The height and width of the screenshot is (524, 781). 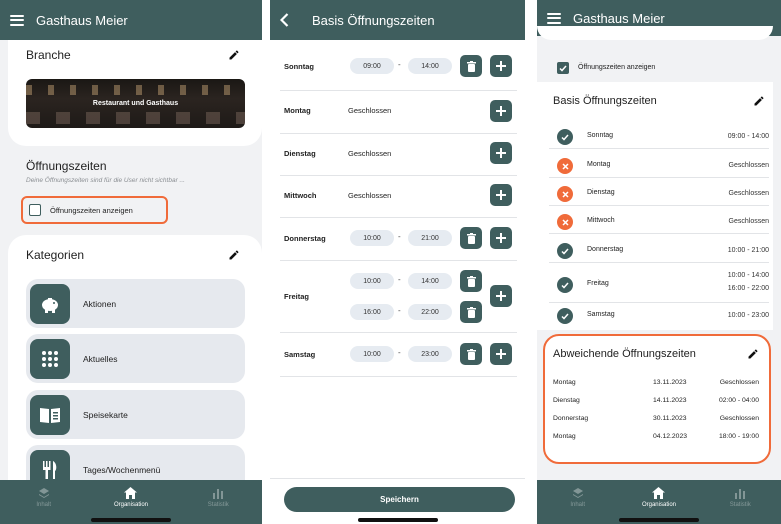 I want to click on app-bar: Gasthaus Meier, so click(x=131, y=20).